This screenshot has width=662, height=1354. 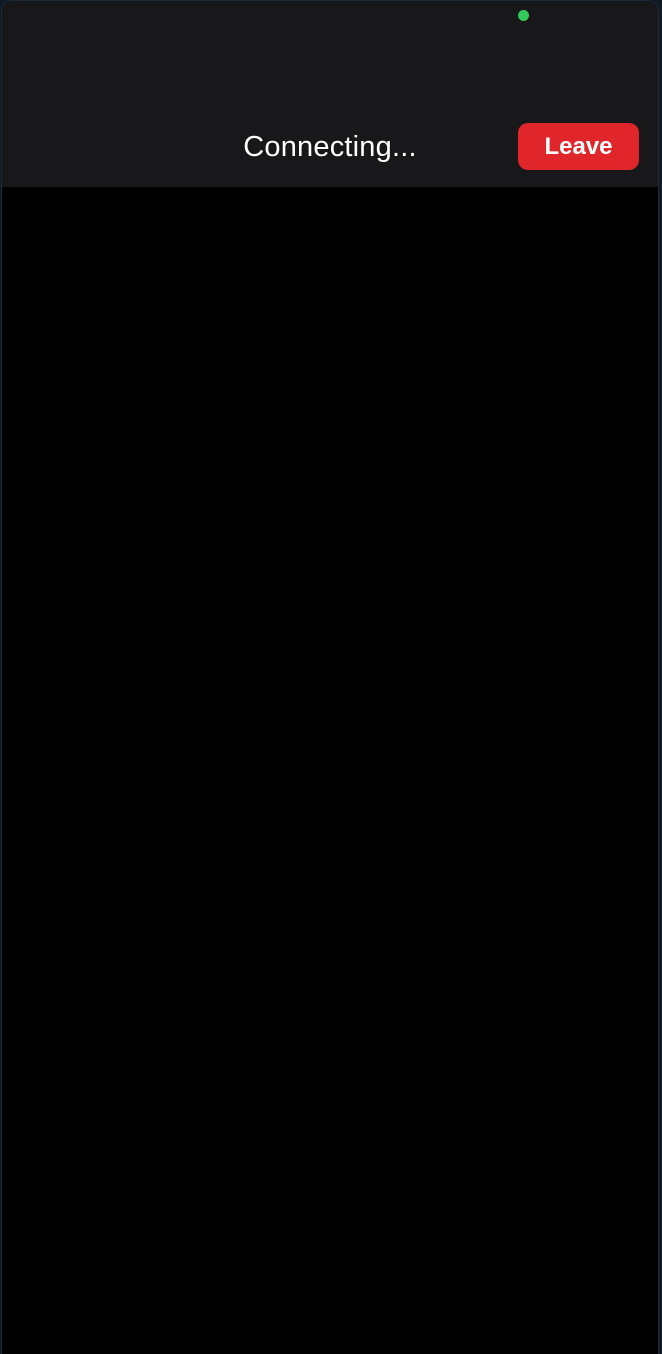 What do you see at coordinates (330, 94) in the screenshot?
I see `meeting-header: Connecting... Leave` at bounding box center [330, 94].